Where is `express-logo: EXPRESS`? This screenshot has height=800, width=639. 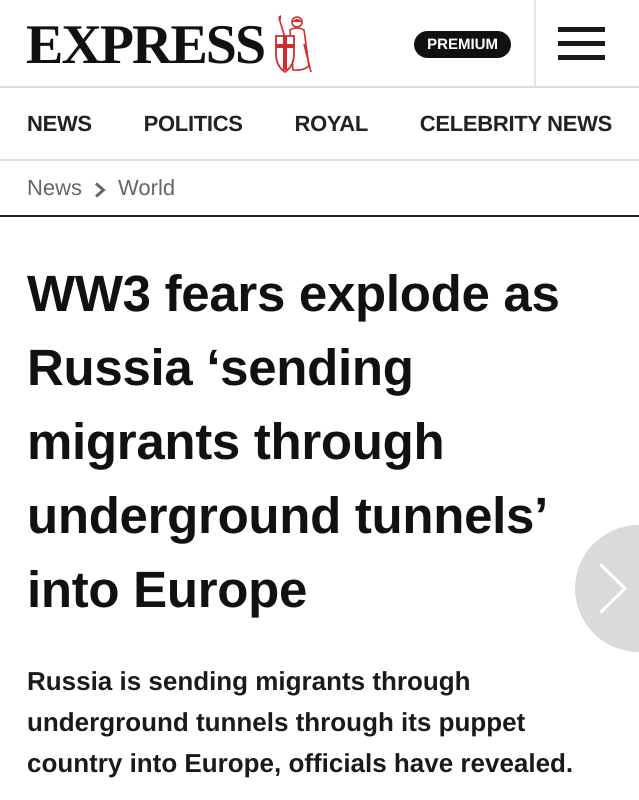 express-logo: EXPRESS is located at coordinates (145, 45).